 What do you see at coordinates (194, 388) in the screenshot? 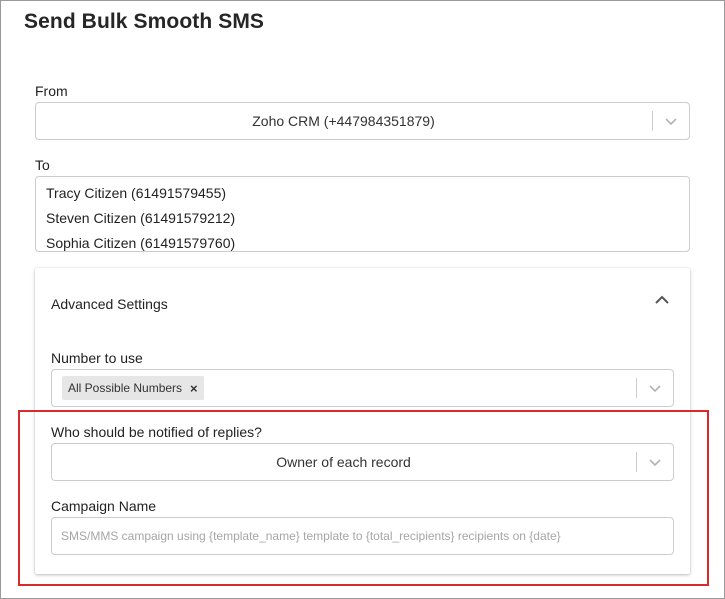
I see `remove-tag-icon: ×` at bounding box center [194, 388].